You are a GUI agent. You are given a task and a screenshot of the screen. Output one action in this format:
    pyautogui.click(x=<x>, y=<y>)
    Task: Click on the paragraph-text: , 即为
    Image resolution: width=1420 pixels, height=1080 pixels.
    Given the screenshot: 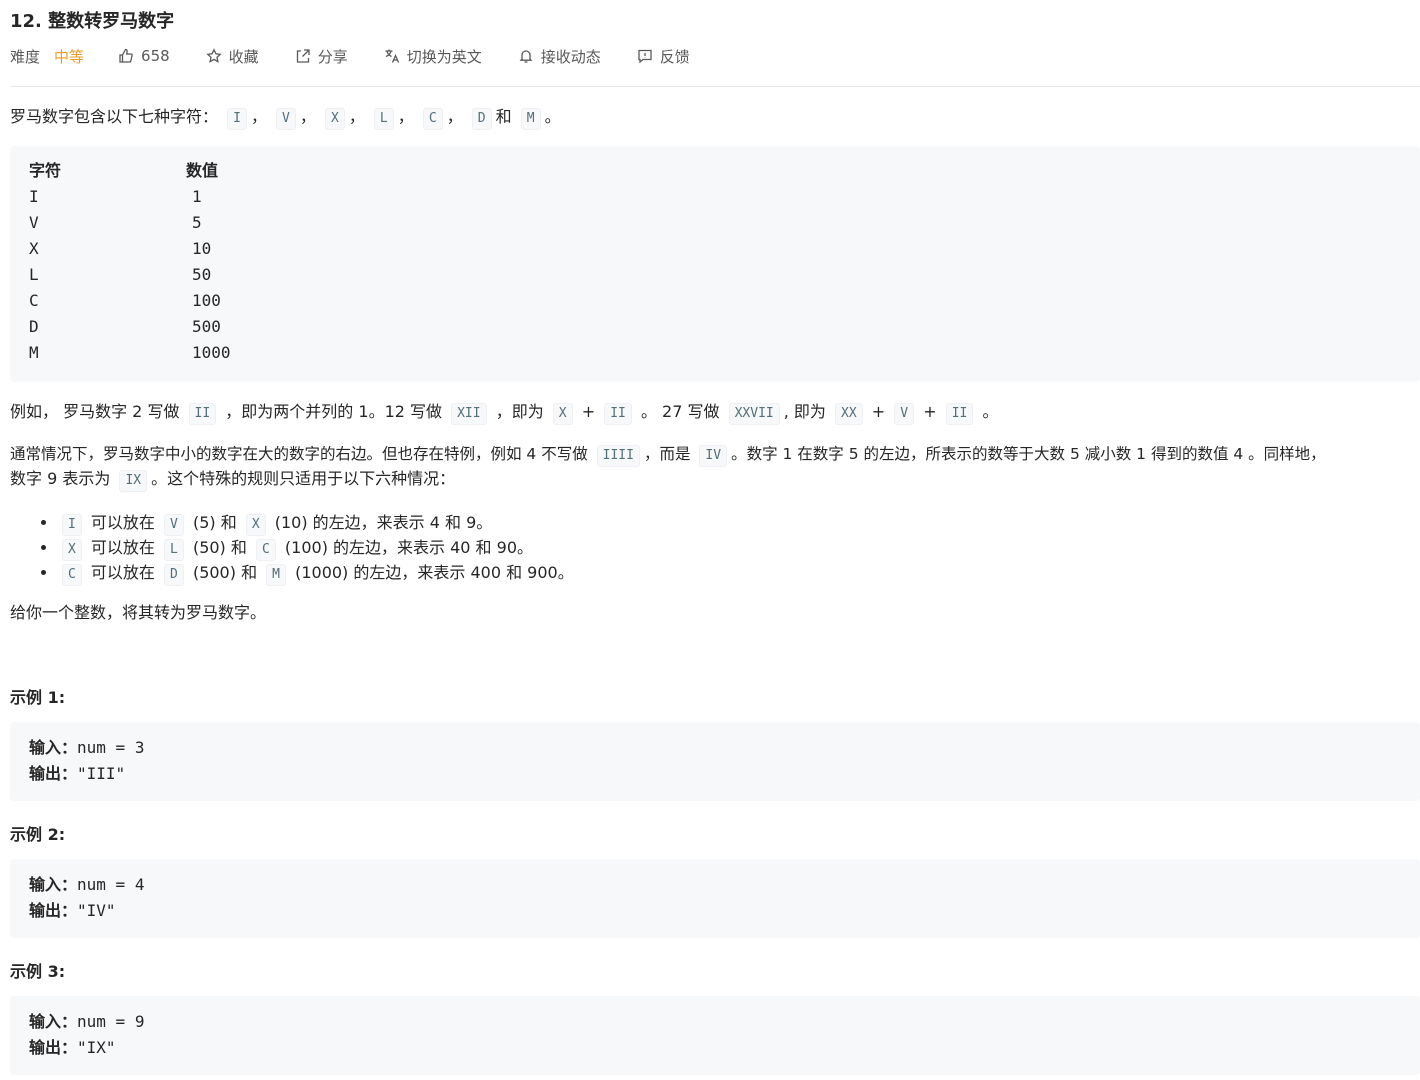 What is the action you would take?
    pyautogui.click(x=804, y=411)
    